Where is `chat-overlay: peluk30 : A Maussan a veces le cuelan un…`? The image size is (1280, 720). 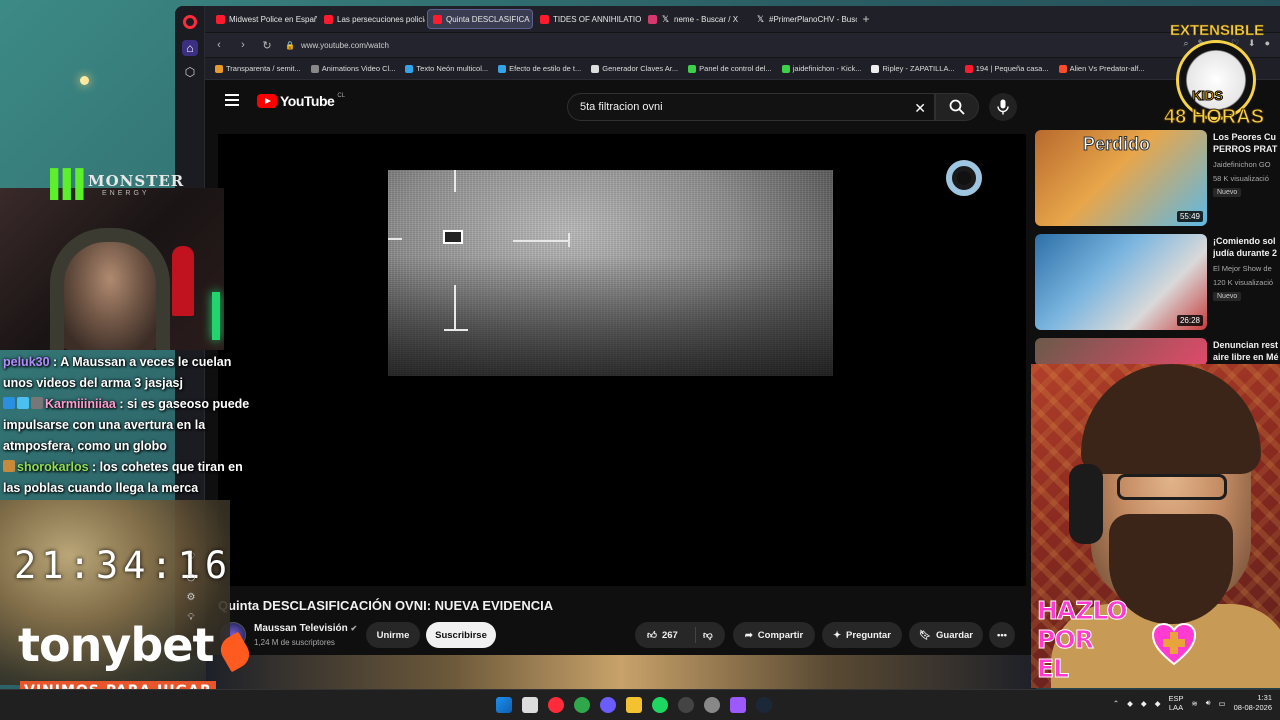 chat-overlay: peluk30 : A Maussan a veces le cuelan un… is located at coordinates (128, 425).